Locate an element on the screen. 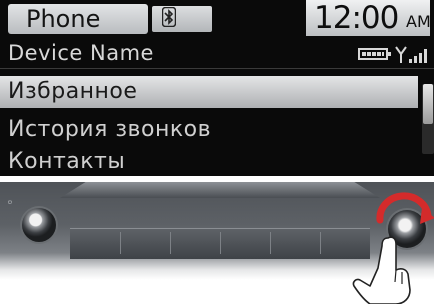  clock: 12:00 AM is located at coordinates (368, 18).